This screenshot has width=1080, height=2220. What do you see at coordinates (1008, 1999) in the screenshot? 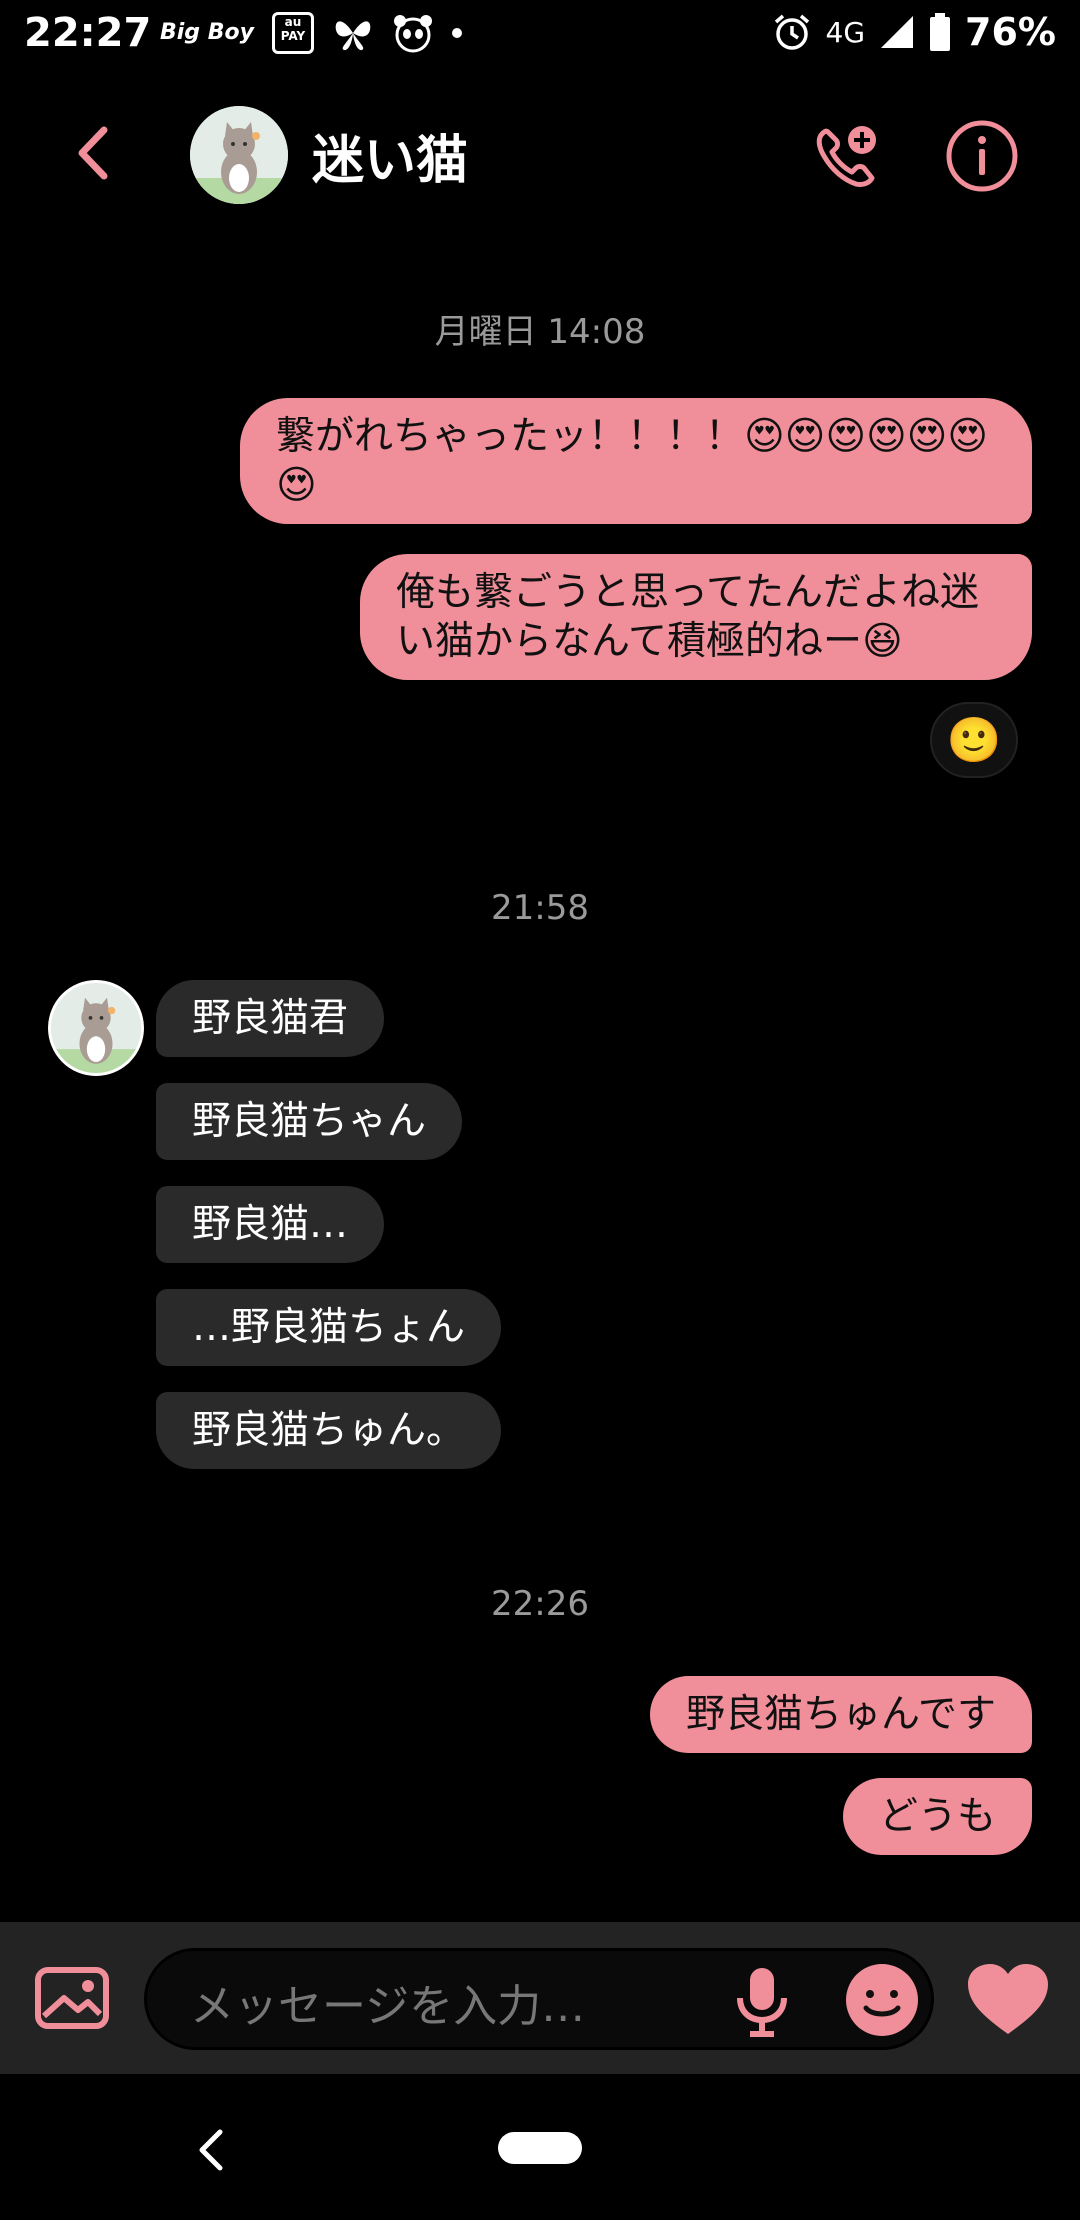
I see `heart-icon` at bounding box center [1008, 1999].